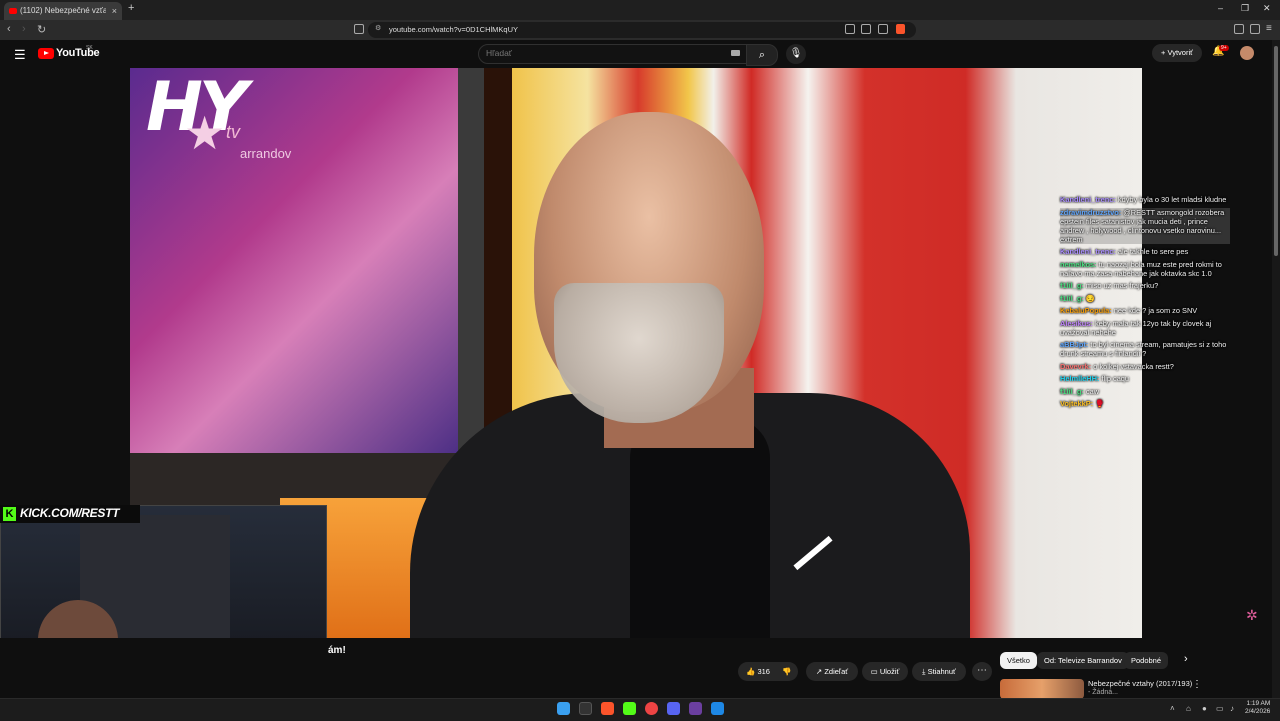  Describe the element at coordinates (1276, 151) in the screenshot. I see `scrollbar-thumb` at that location.